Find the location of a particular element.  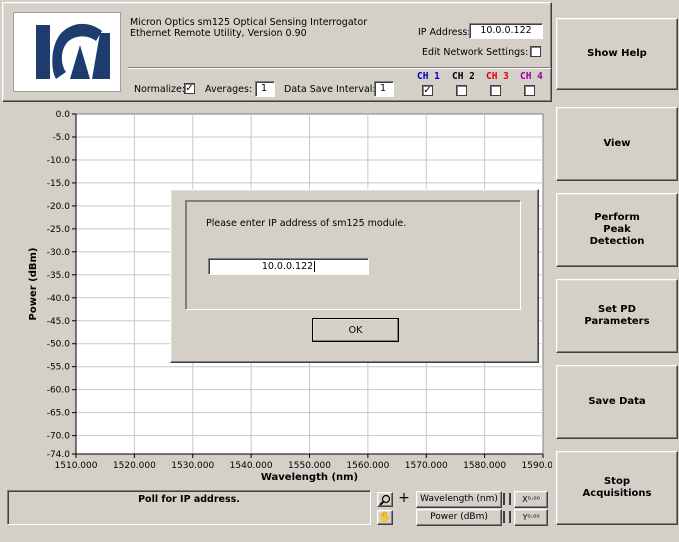

hand-icon: ✋ is located at coordinates (385, 517).